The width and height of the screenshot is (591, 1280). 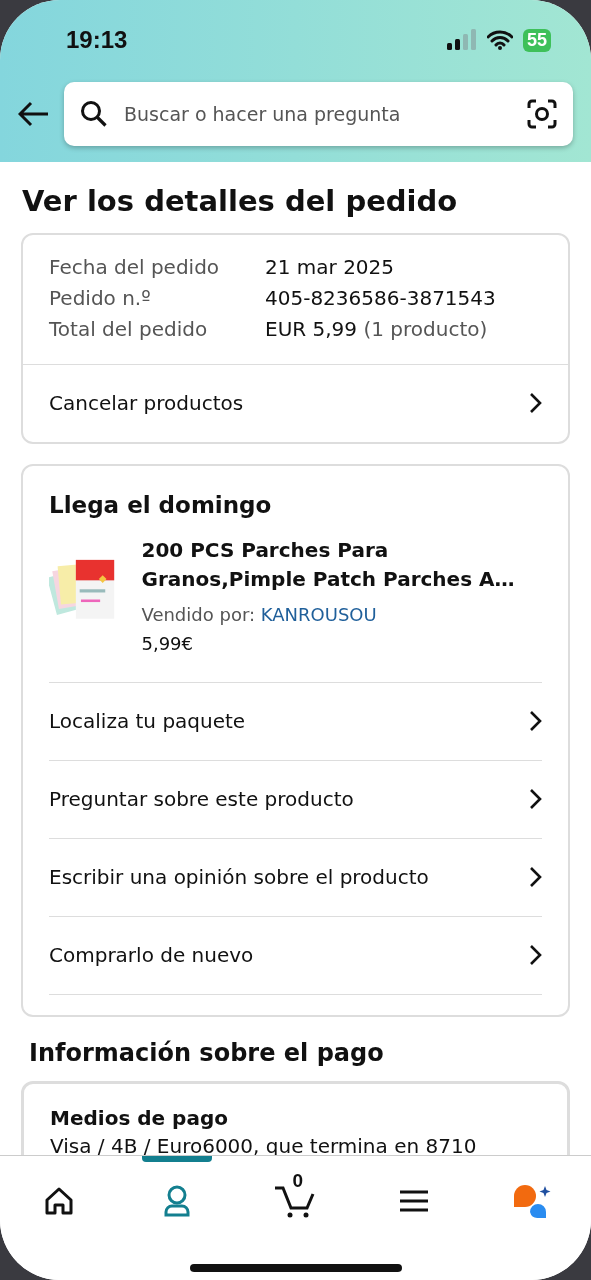 What do you see at coordinates (97, 40) in the screenshot?
I see `status-time: 19:13` at bounding box center [97, 40].